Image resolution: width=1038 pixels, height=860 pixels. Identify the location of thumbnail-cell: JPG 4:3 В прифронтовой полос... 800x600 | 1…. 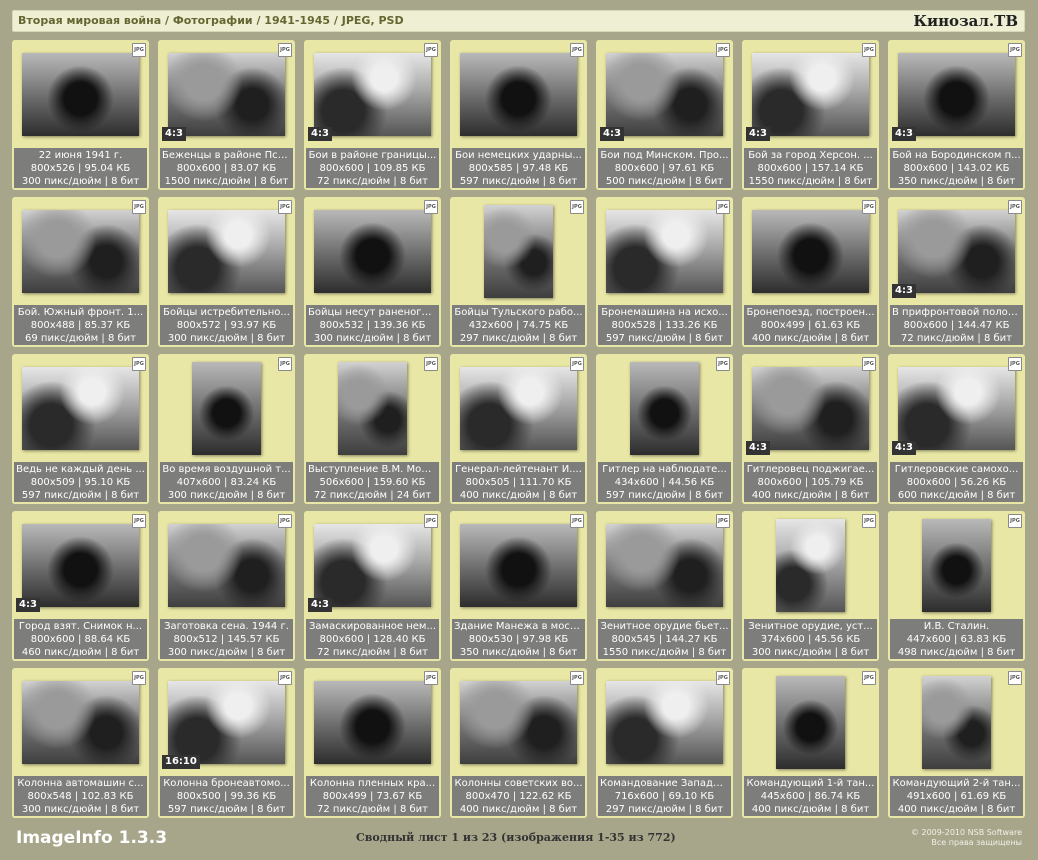
(956, 272).